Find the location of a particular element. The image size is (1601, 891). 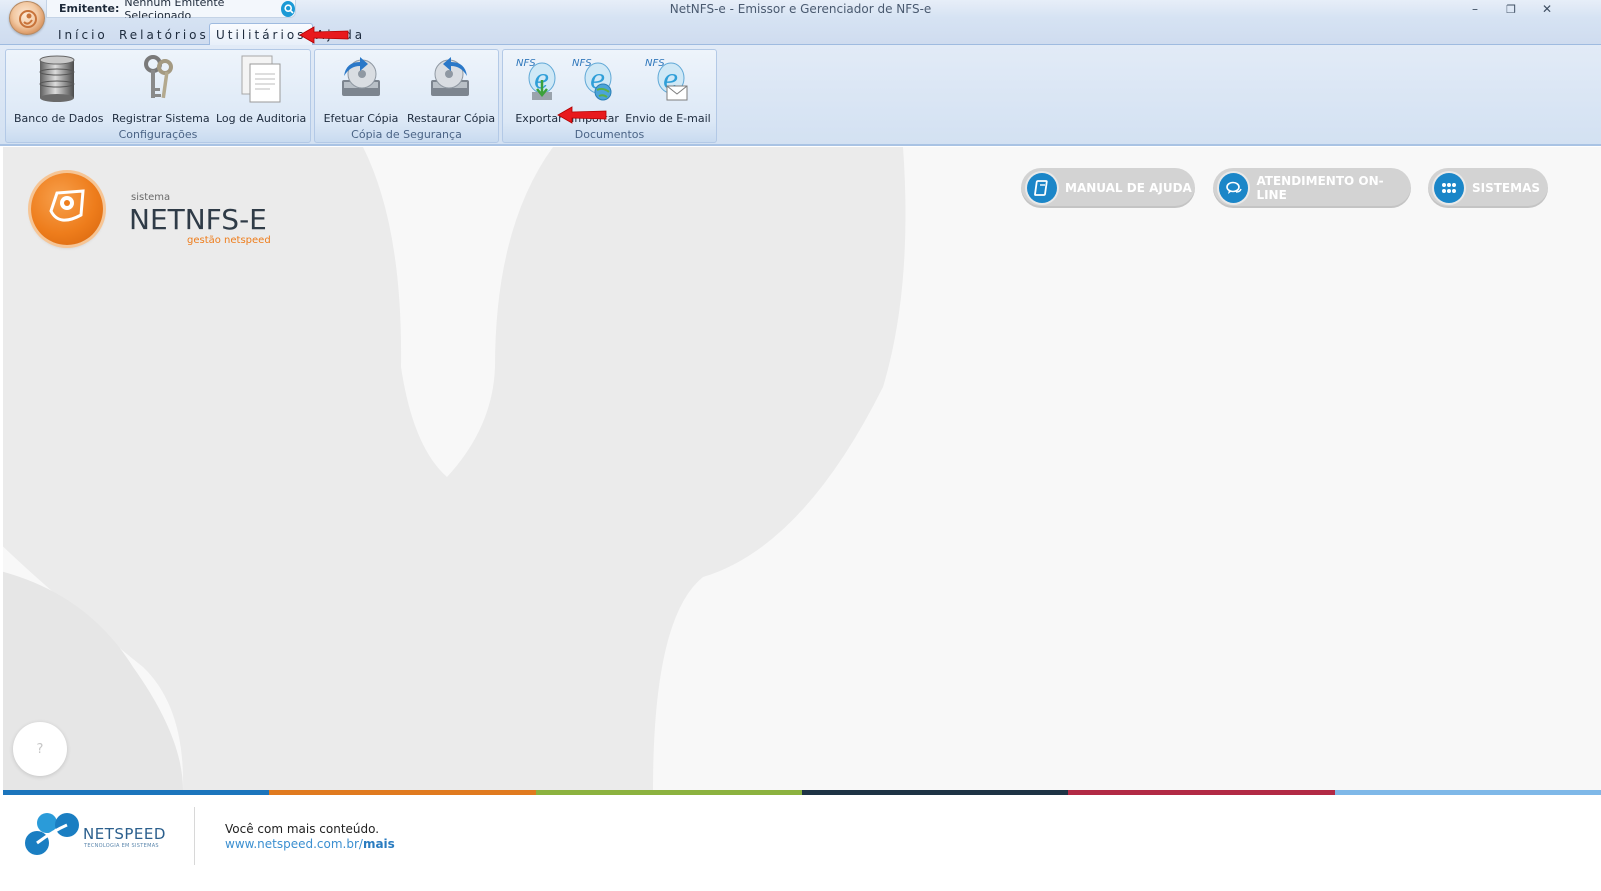

product-name: NETNFS-E is located at coordinates (198, 219).